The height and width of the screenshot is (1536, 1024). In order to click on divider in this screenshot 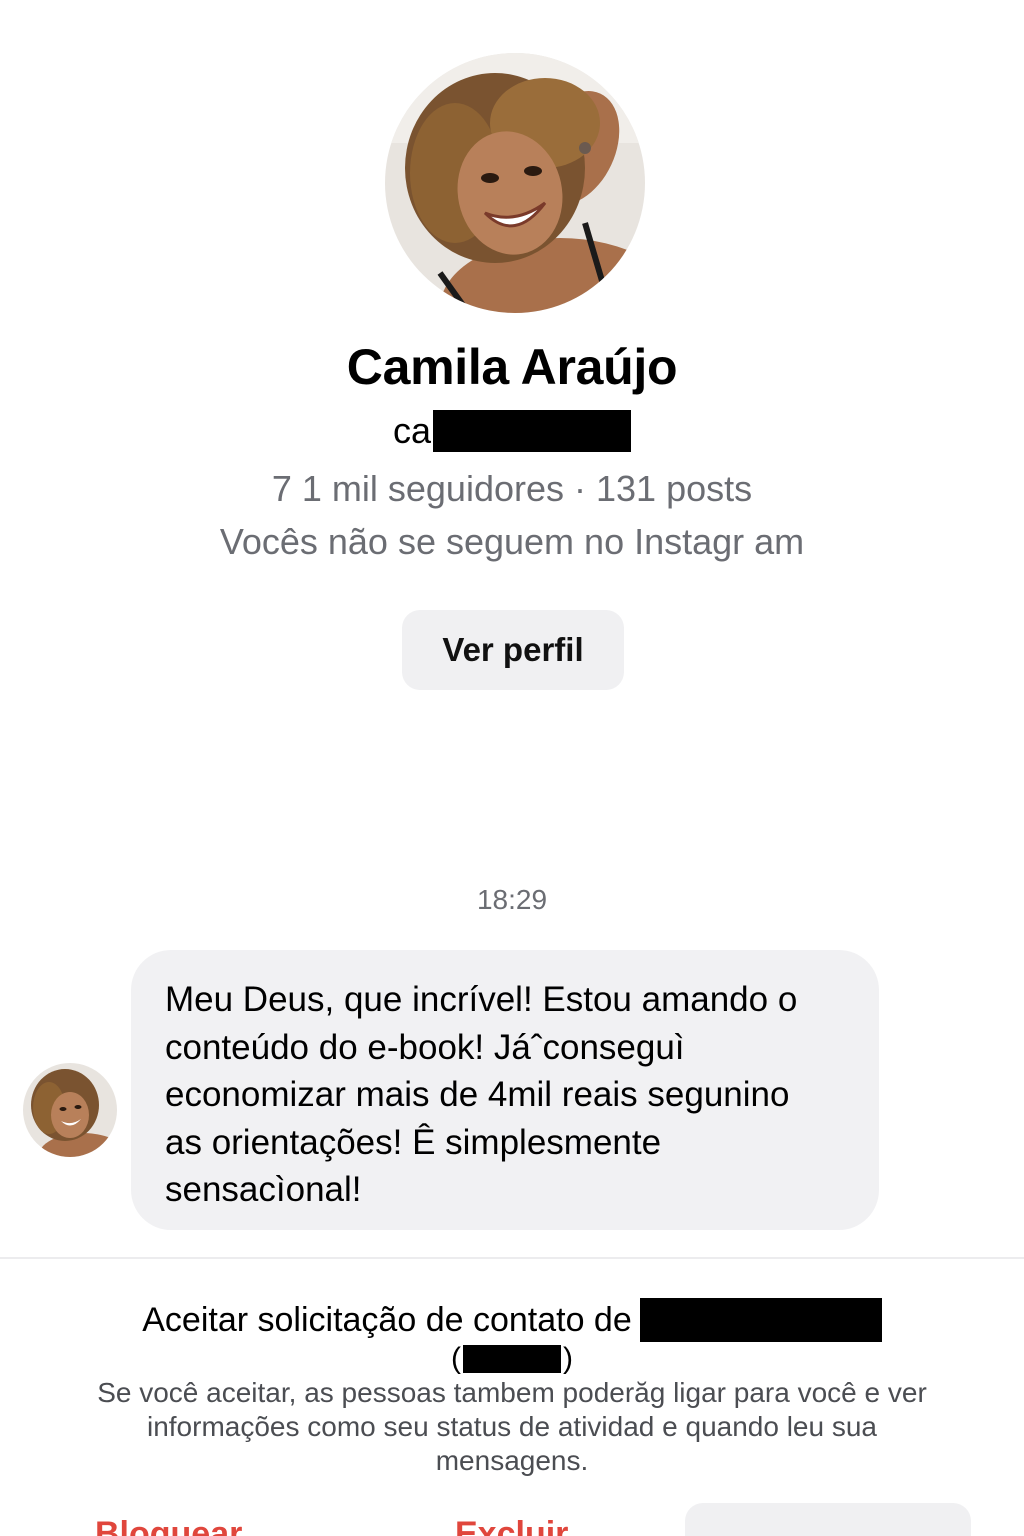, I will do `click(512, 1258)`.